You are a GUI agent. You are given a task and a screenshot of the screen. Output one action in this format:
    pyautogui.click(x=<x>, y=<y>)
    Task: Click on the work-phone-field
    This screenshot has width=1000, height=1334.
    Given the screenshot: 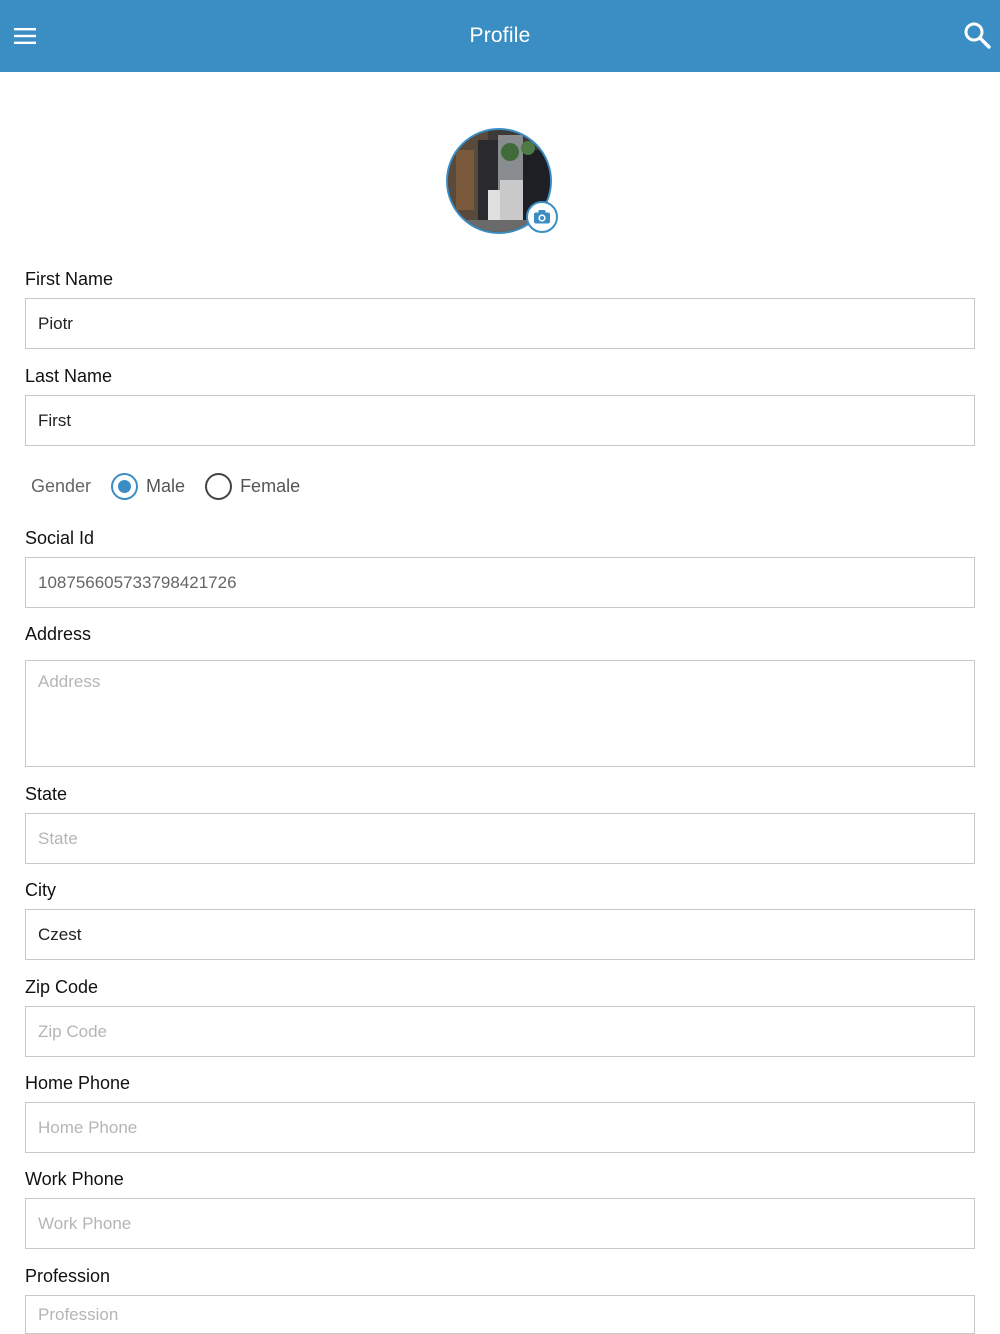 What is the action you would take?
    pyautogui.click(x=500, y=1223)
    